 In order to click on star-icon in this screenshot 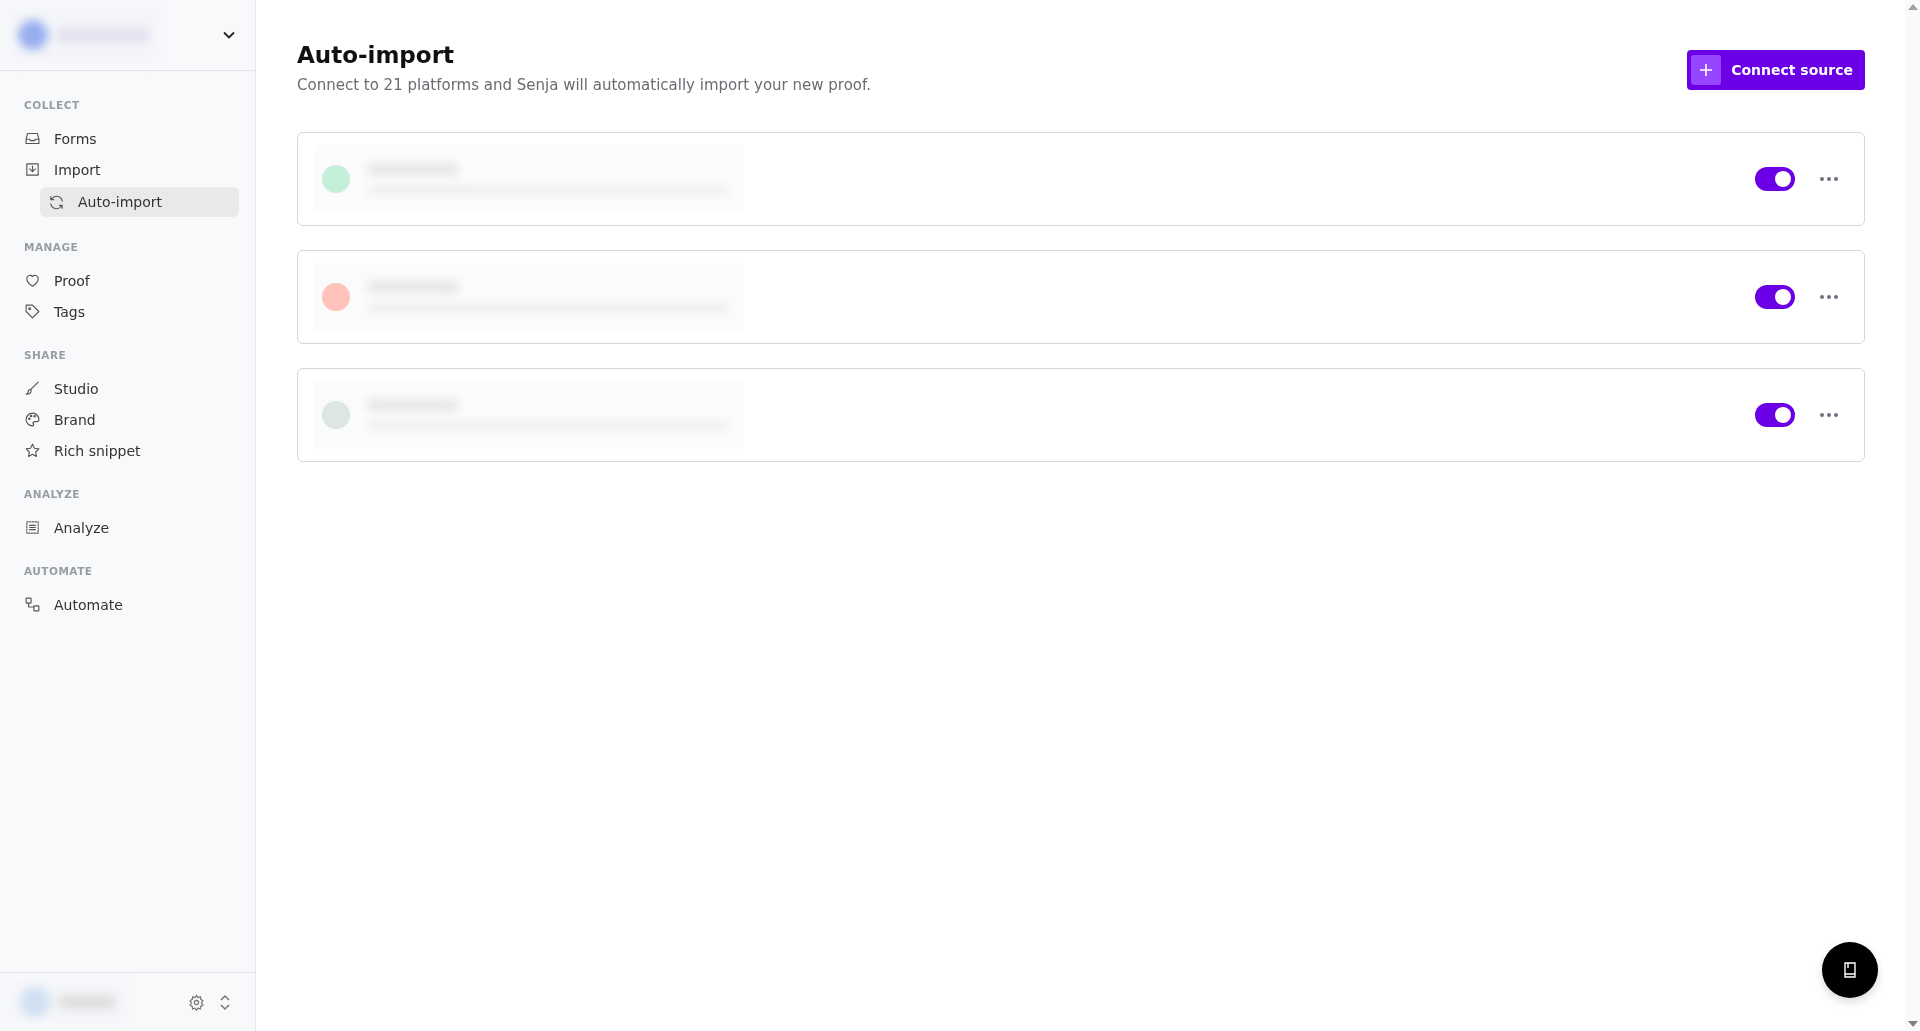, I will do `click(32, 450)`.